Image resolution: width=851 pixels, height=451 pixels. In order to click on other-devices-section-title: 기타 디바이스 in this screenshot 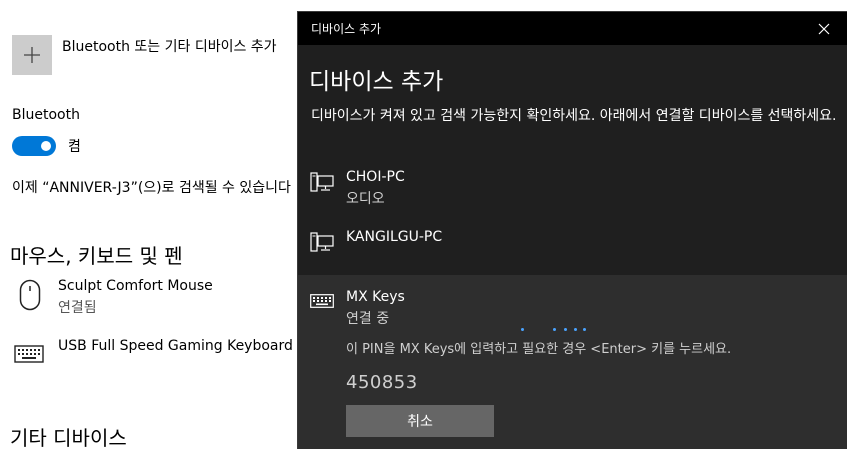, I will do `click(68, 438)`.